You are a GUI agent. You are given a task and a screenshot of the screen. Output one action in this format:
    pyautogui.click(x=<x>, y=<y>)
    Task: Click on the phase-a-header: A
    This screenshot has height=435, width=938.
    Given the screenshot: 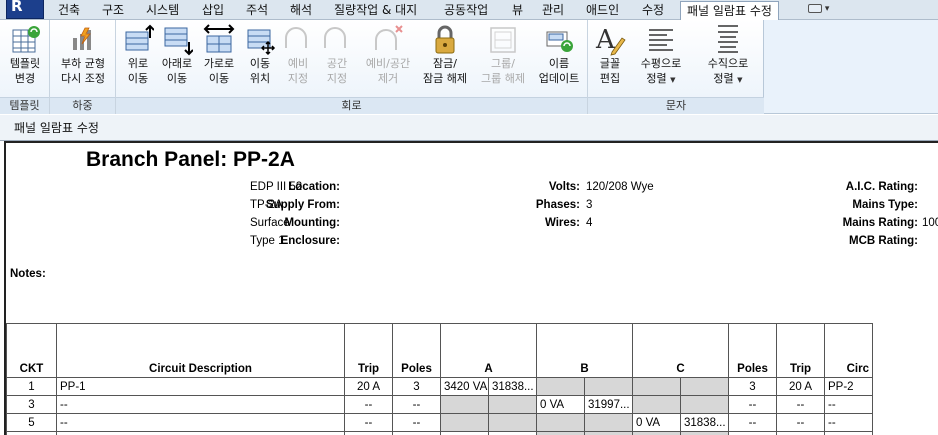 What is the action you would take?
    pyautogui.click(x=488, y=350)
    